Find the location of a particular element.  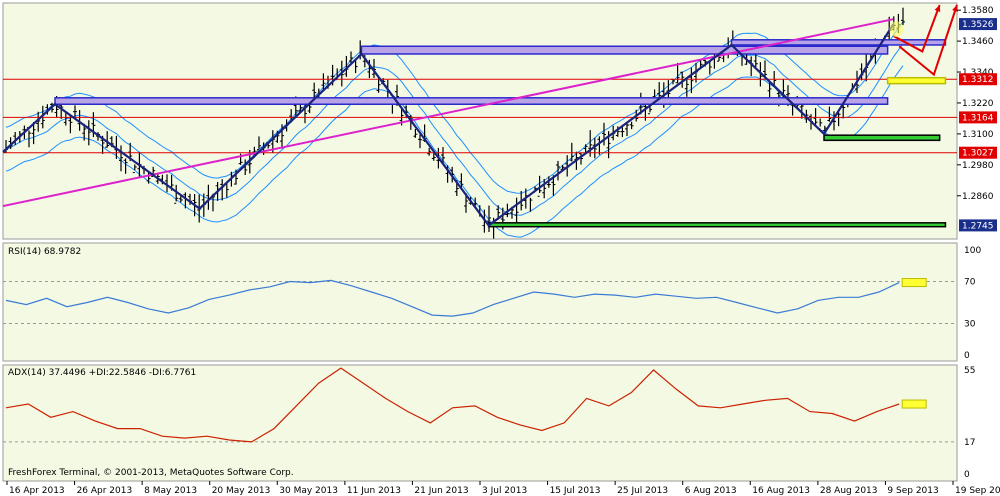

adx-tick-label: 17 is located at coordinates (969, 443).